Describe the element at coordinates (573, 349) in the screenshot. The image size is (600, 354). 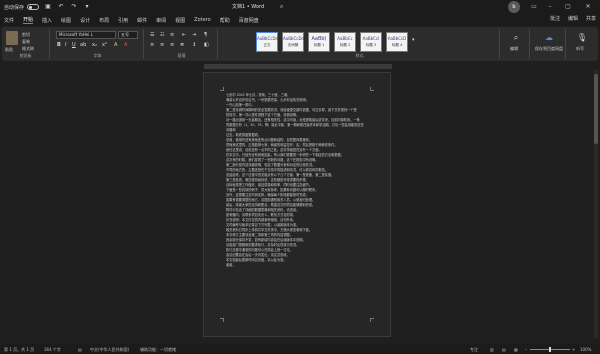
I see `zoom-in-icon: +` at that location.